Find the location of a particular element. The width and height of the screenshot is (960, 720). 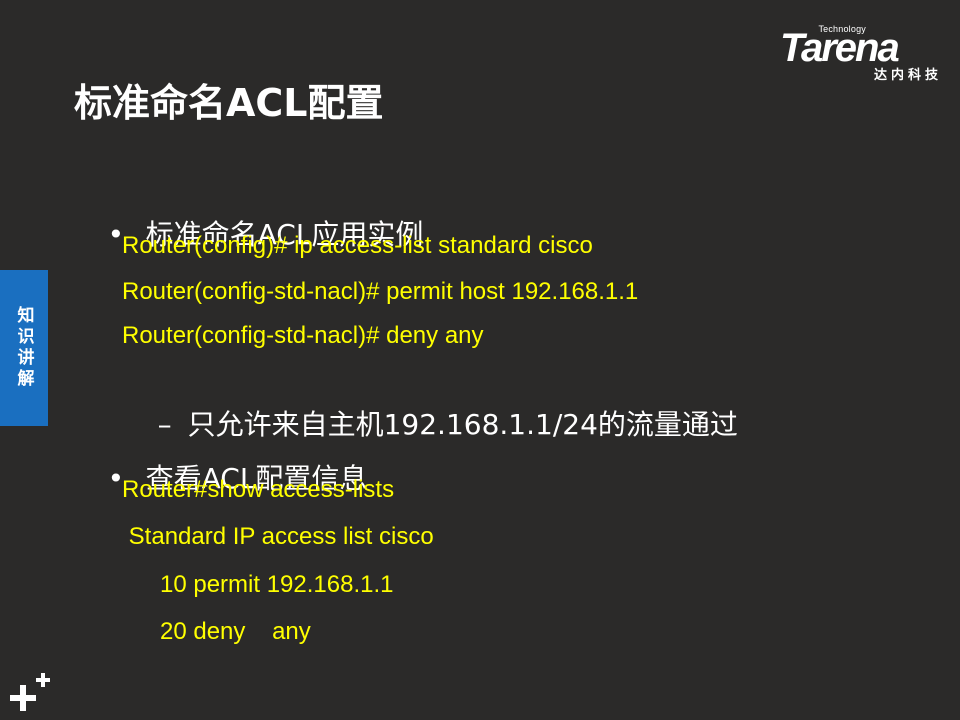

code-line: Router(config-std-nacl)# deny any is located at coordinates (303, 335).